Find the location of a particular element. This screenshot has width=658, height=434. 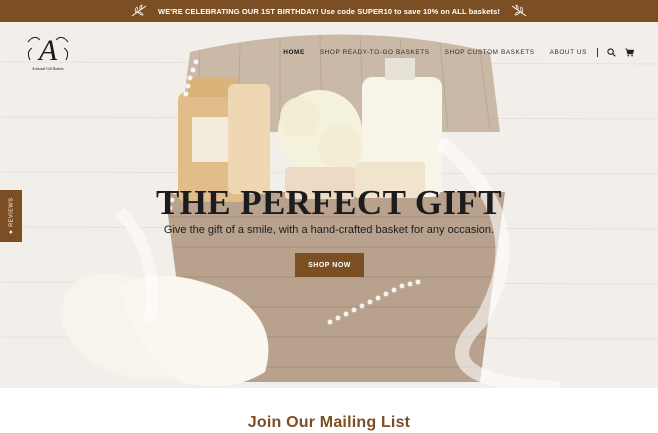

reviews-tab: ★ REVIEWS is located at coordinates (11, 216).